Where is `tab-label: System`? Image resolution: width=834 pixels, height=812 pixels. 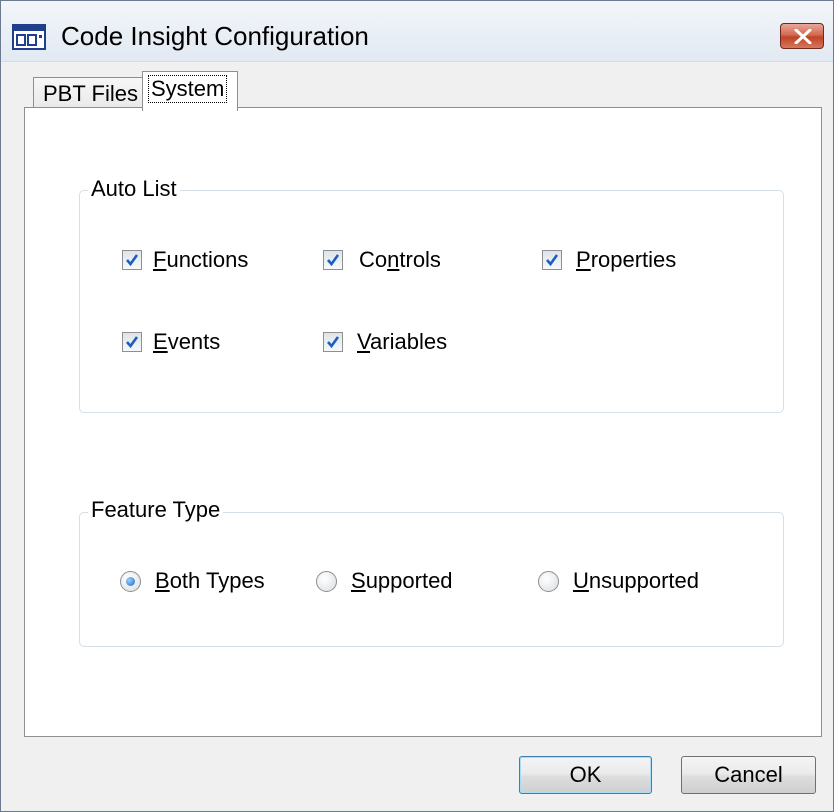 tab-label: System is located at coordinates (187, 89).